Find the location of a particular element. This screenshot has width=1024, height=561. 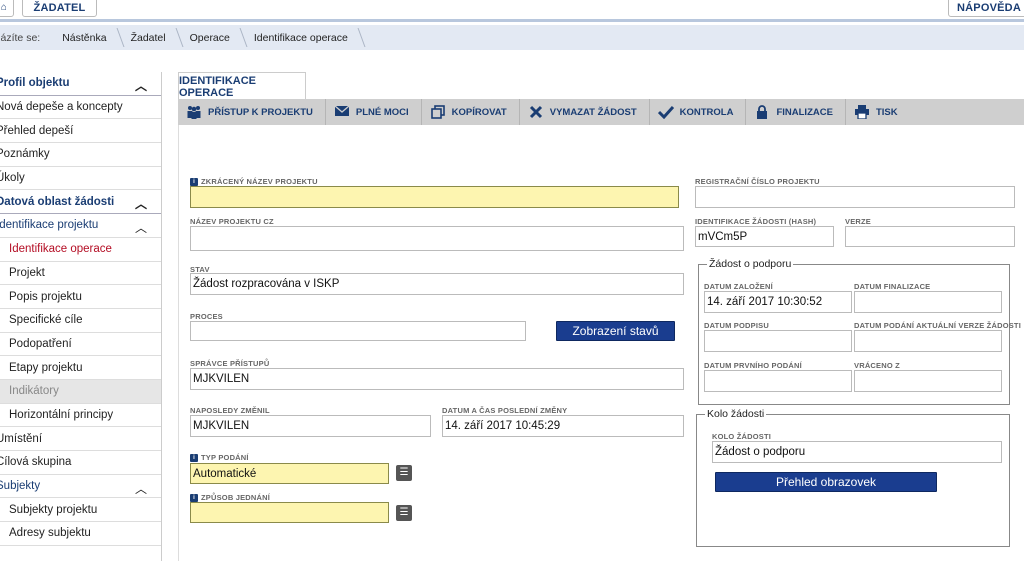

sidebar-item-popis-projektu: Popis projektu is located at coordinates (80, 297).